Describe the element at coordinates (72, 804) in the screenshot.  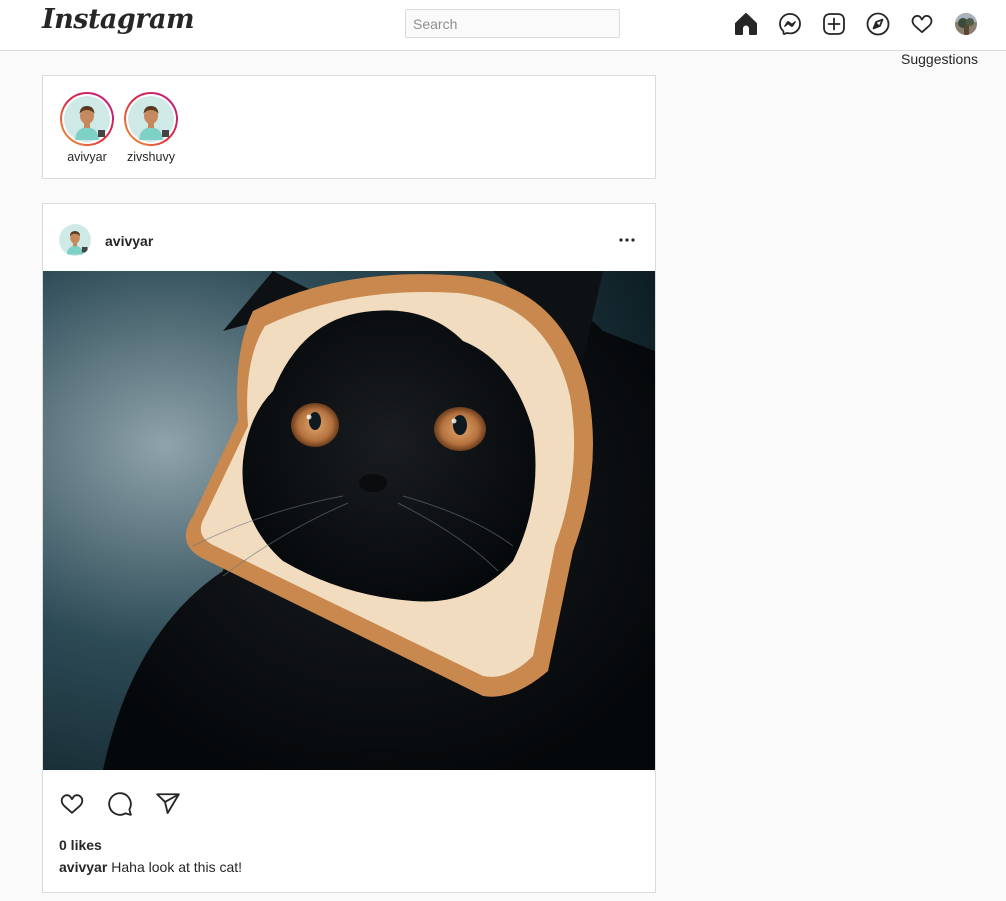
I see `like-icon` at that location.